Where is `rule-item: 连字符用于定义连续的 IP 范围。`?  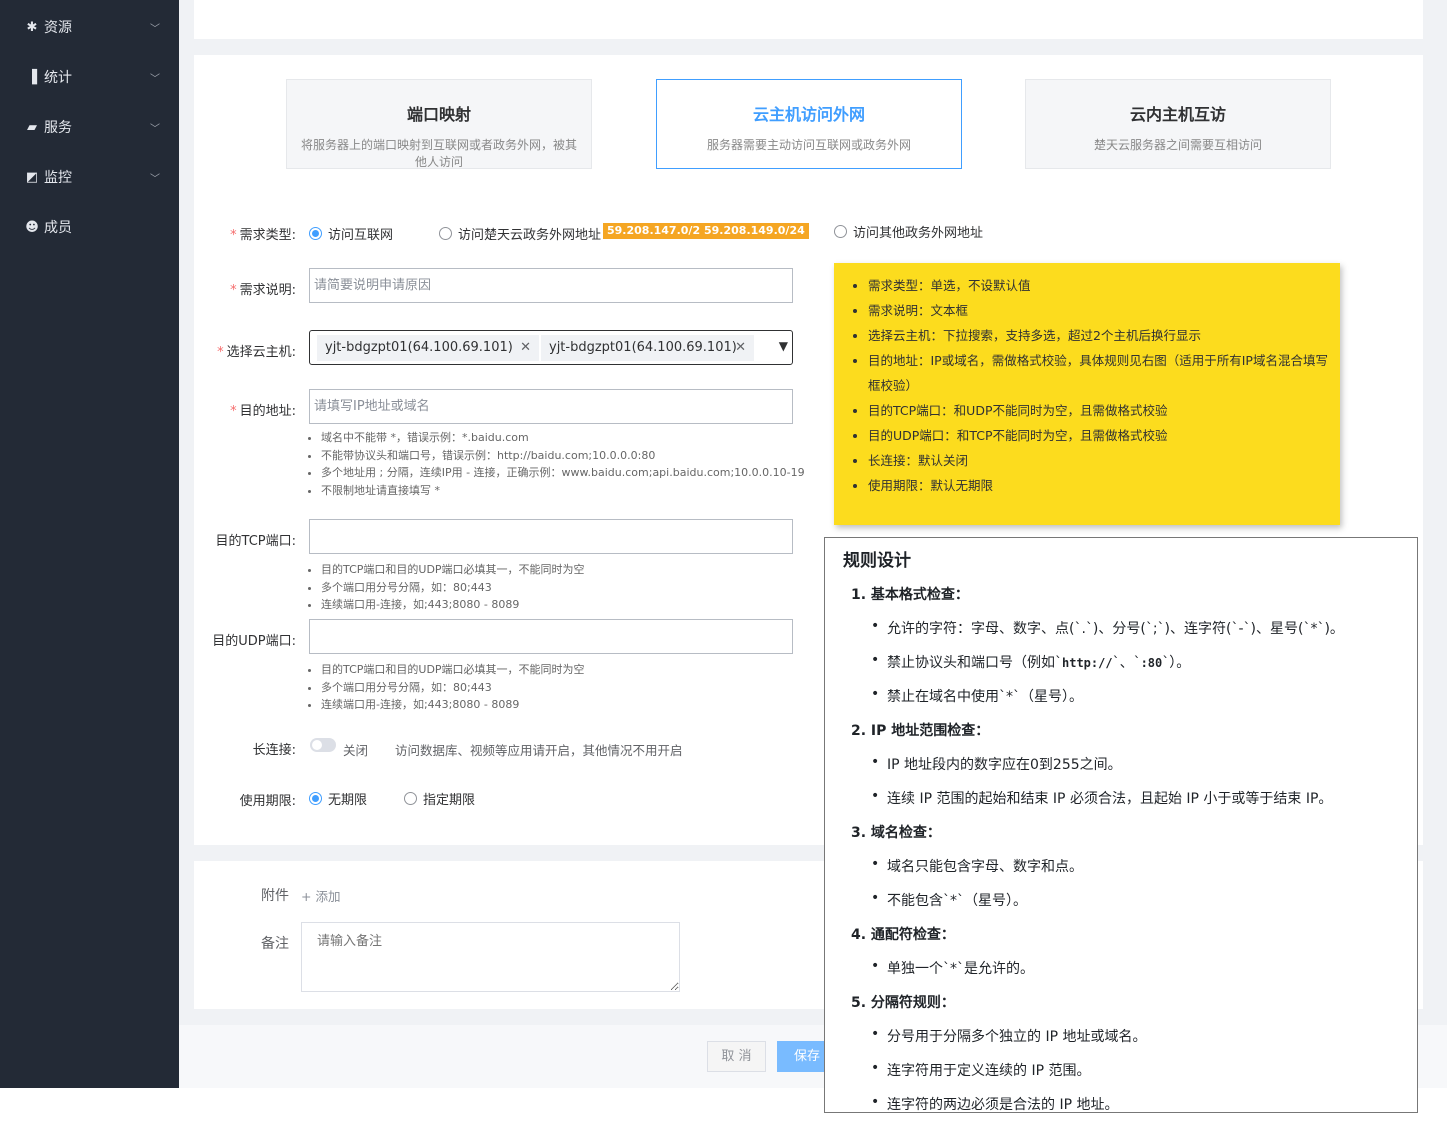
rule-item: 连字符用于定义连续的 IP 范围。 is located at coordinates (981, 1070).